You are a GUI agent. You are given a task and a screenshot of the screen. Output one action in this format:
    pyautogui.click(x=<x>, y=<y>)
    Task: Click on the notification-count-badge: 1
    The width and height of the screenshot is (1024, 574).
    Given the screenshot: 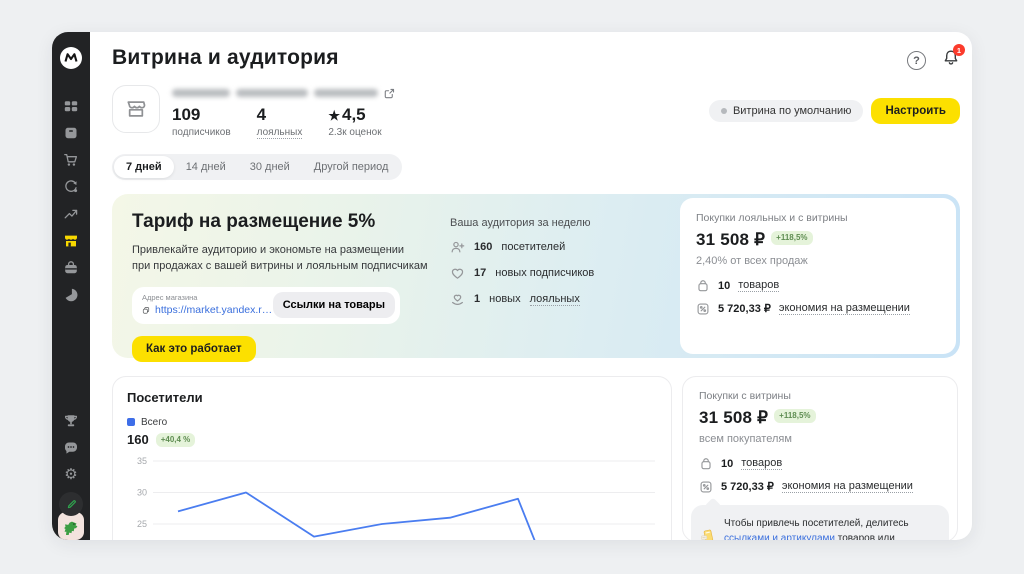 What is the action you would take?
    pyautogui.click(x=959, y=50)
    